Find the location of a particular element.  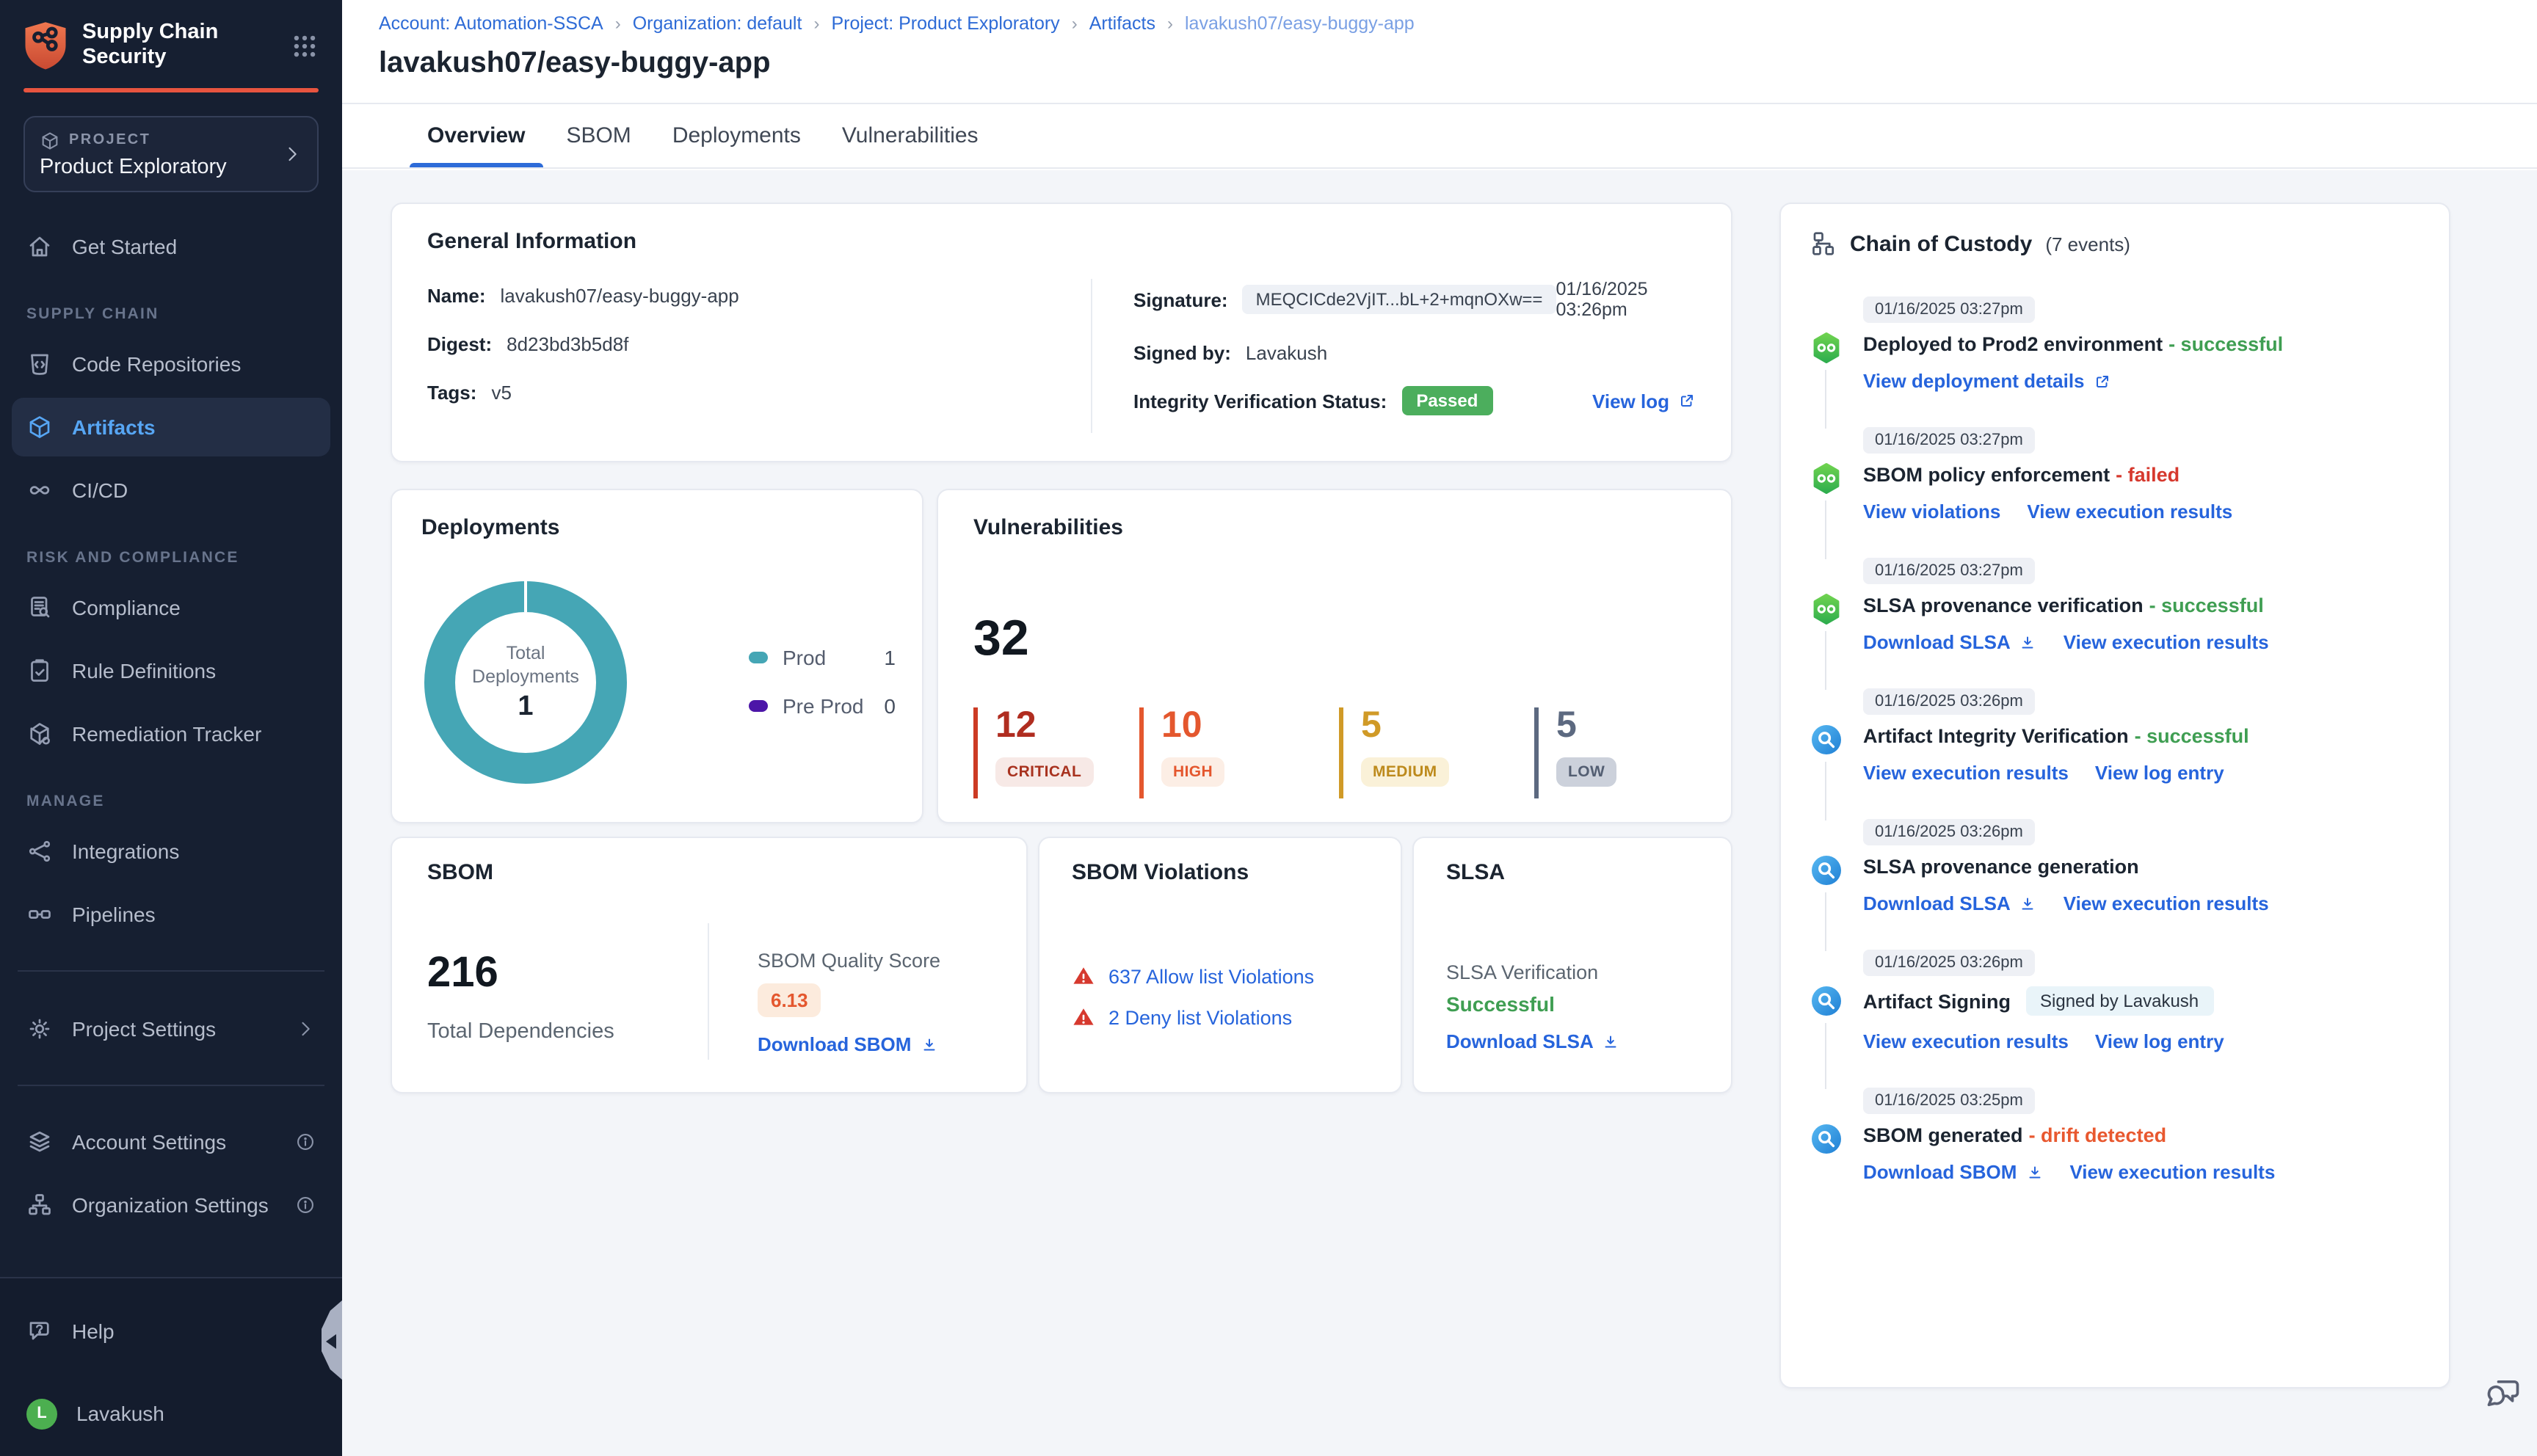

event-timestamp: 01/16/2025 03:25pm is located at coordinates (1949, 1101).